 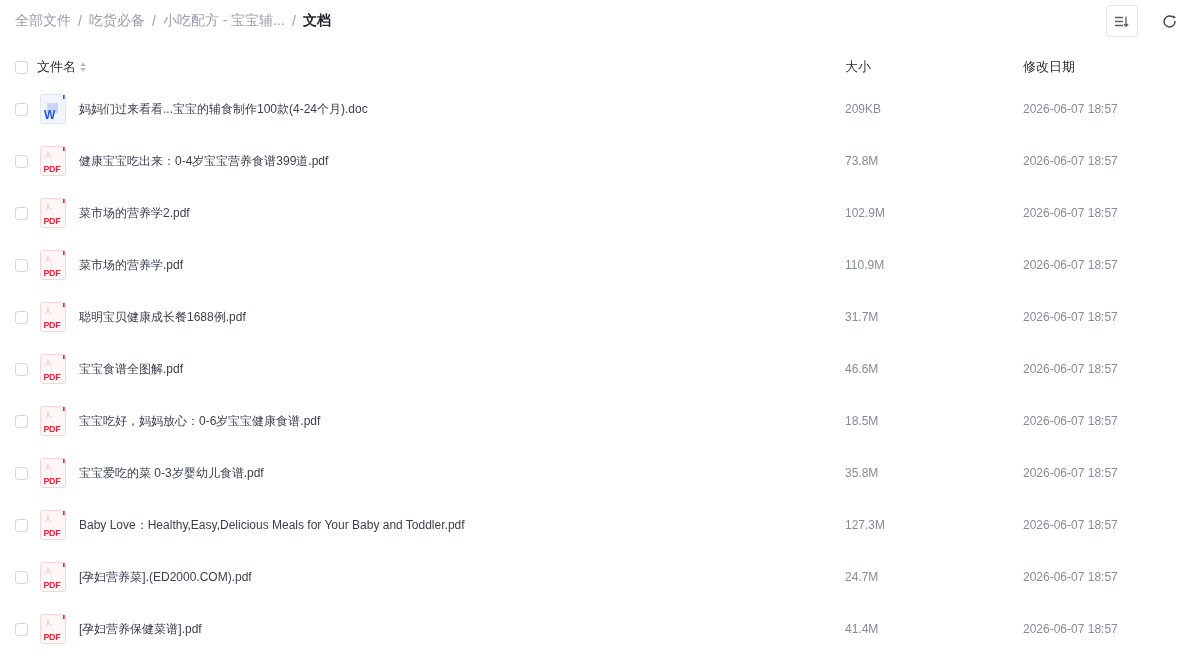 What do you see at coordinates (462, 265) in the screenshot?
I see `file-name: 菜市场的营养学.pdf` at bounding box center [462, 265].